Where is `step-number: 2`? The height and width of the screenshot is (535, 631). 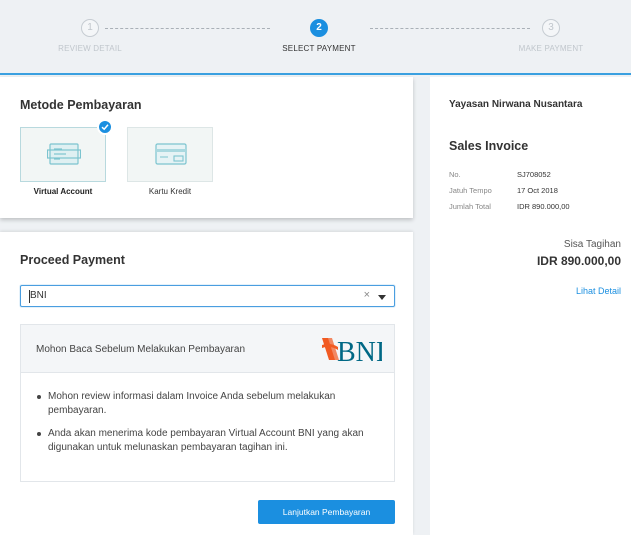 step-number: 2 is located at coordinates (319, 28).